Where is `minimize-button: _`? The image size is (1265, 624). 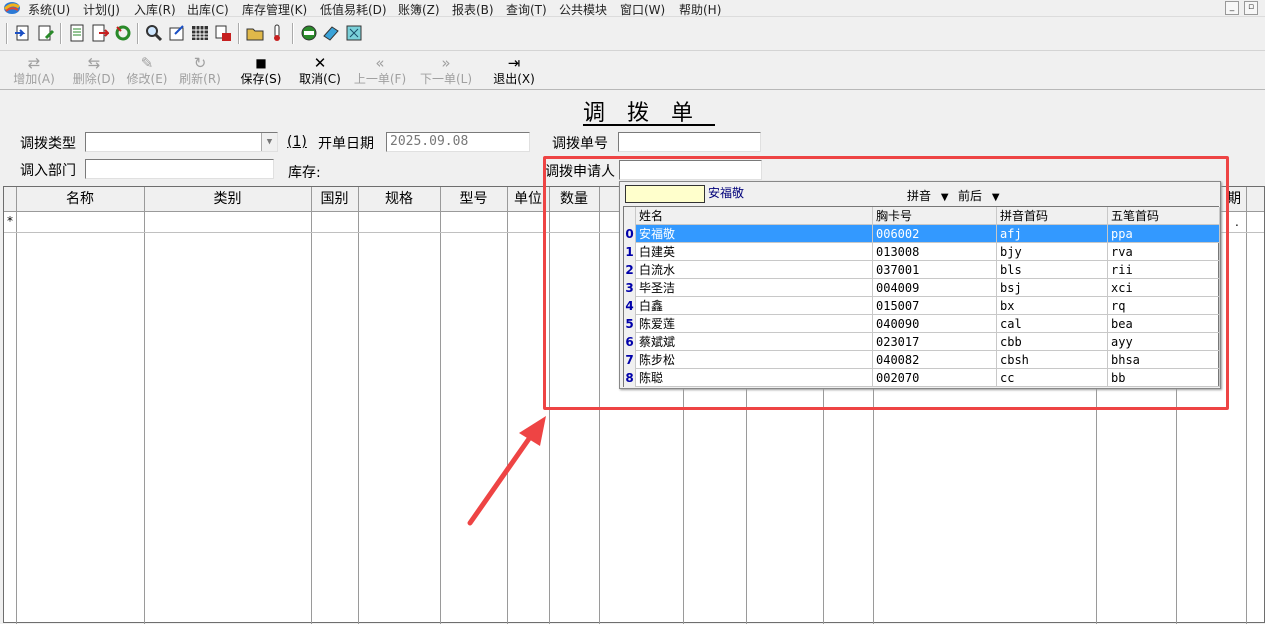 minimize-button: _ is located at coordinates (1232, 8).